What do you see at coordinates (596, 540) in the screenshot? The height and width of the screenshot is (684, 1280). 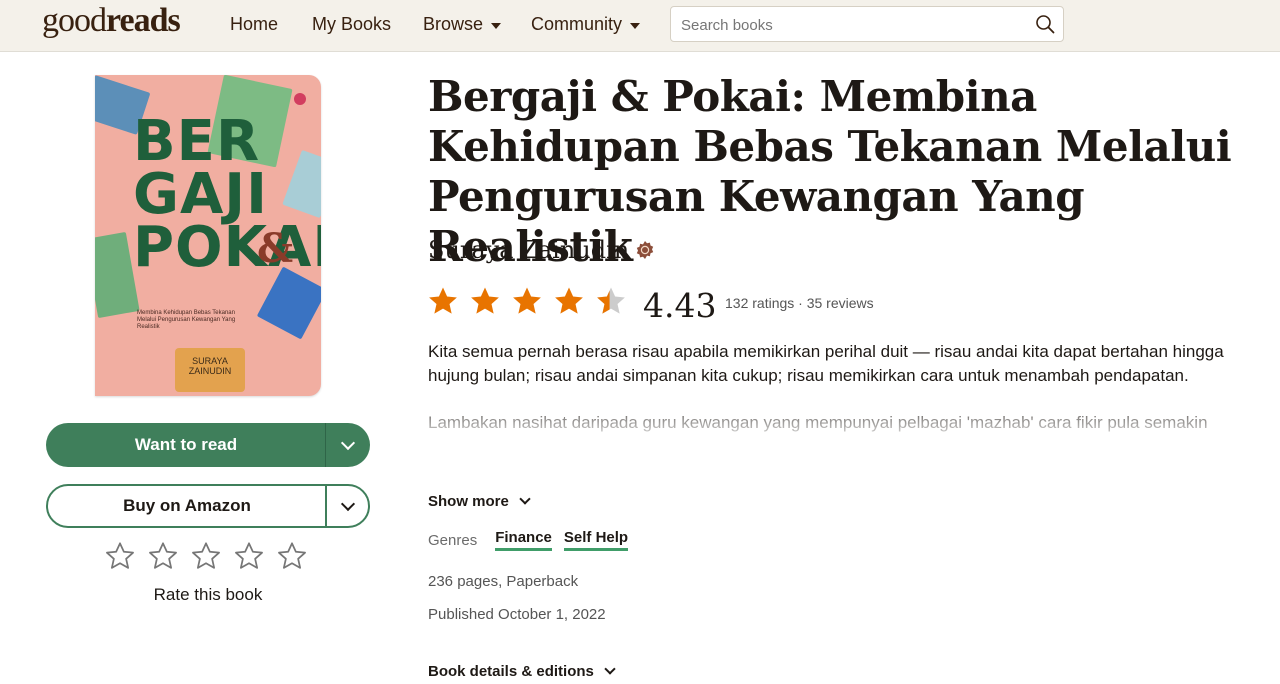 I see `genre-tag-self-help: Self Help` at bounding box center [596, 540].